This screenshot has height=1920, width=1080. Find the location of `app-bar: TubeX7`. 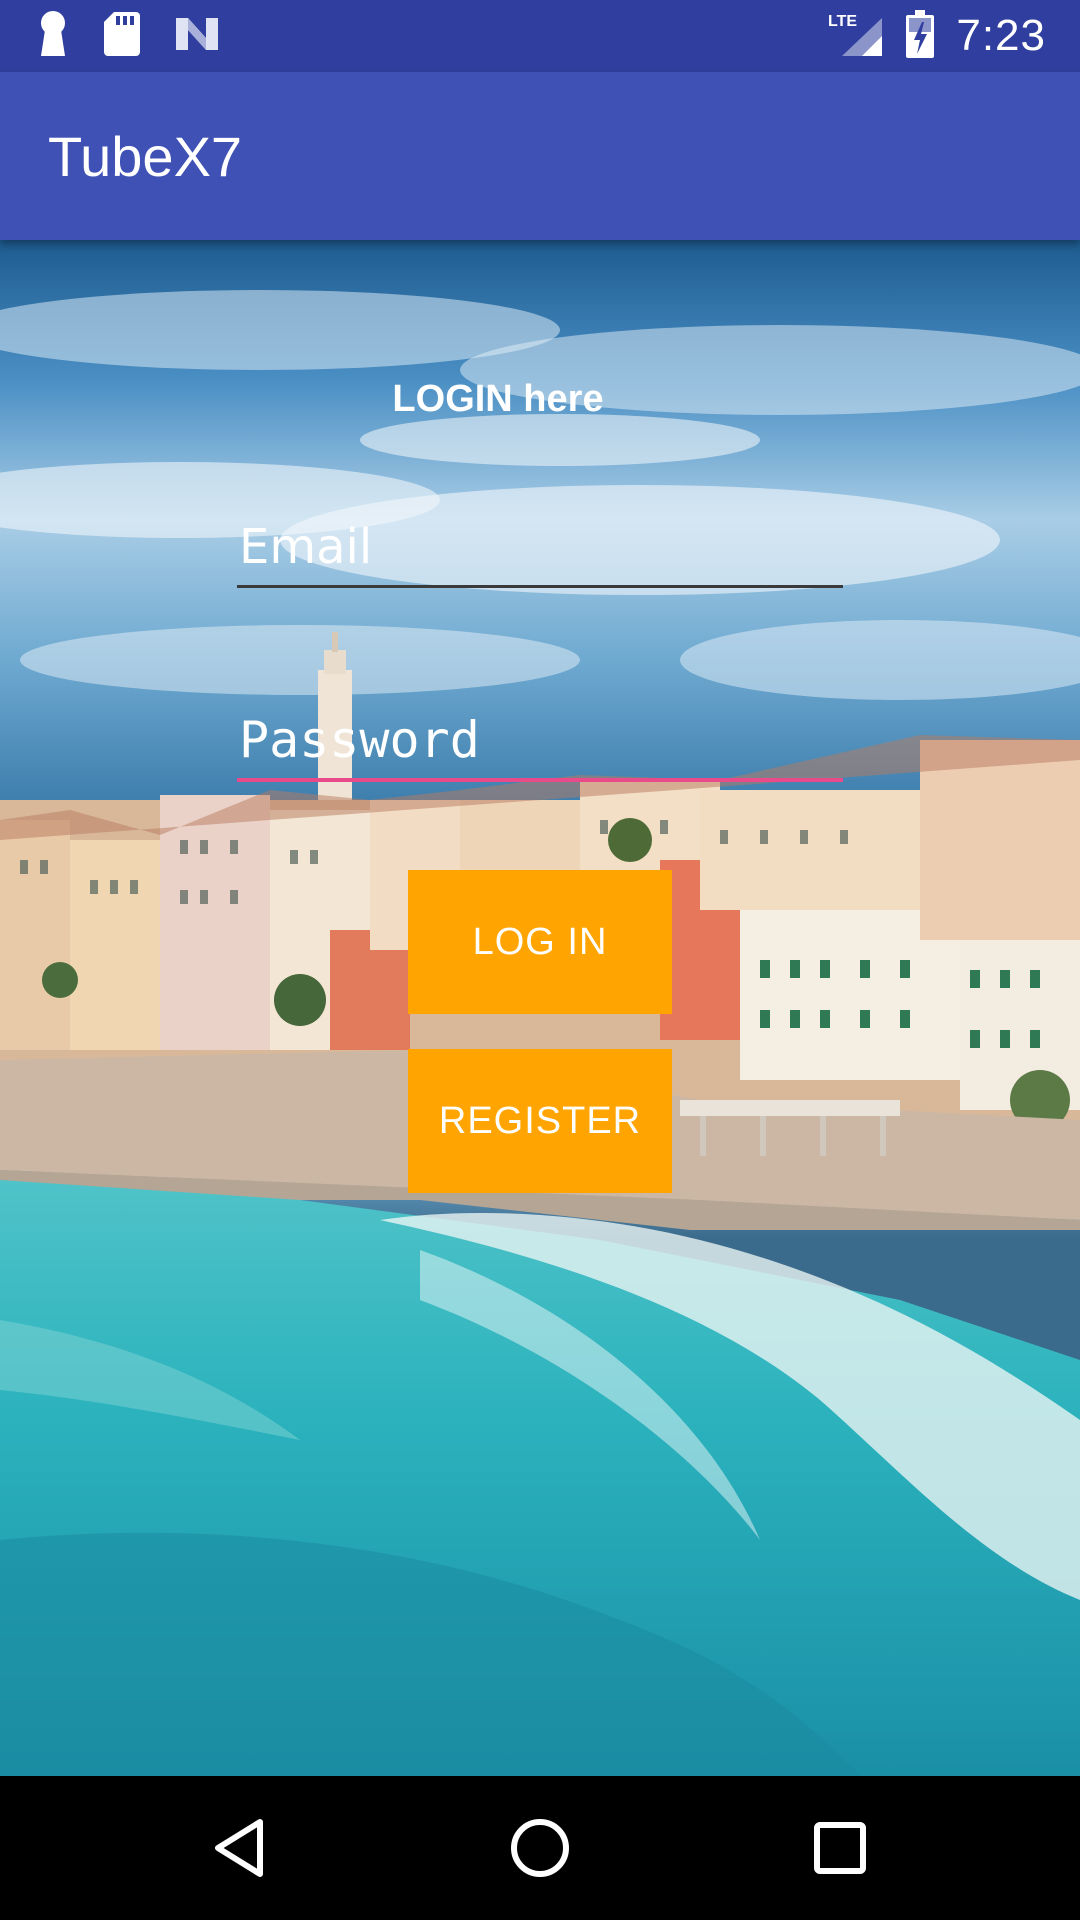

app-bar: TubeX7 is located at coordinates (540, 156).